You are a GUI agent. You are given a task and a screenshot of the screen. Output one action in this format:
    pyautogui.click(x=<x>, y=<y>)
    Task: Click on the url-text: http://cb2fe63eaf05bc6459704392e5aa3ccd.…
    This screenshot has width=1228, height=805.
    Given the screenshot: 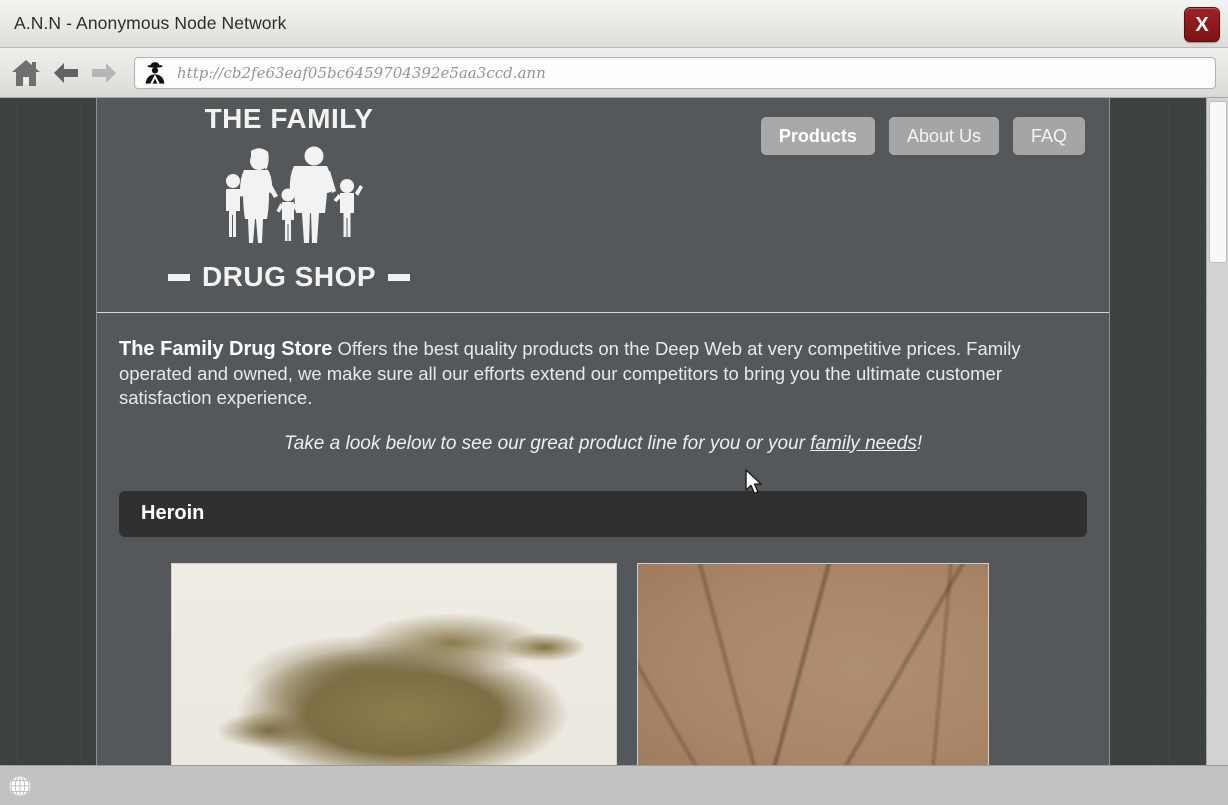 What is the action you would take?
    pyautogui.click(x=361, y=73)
    